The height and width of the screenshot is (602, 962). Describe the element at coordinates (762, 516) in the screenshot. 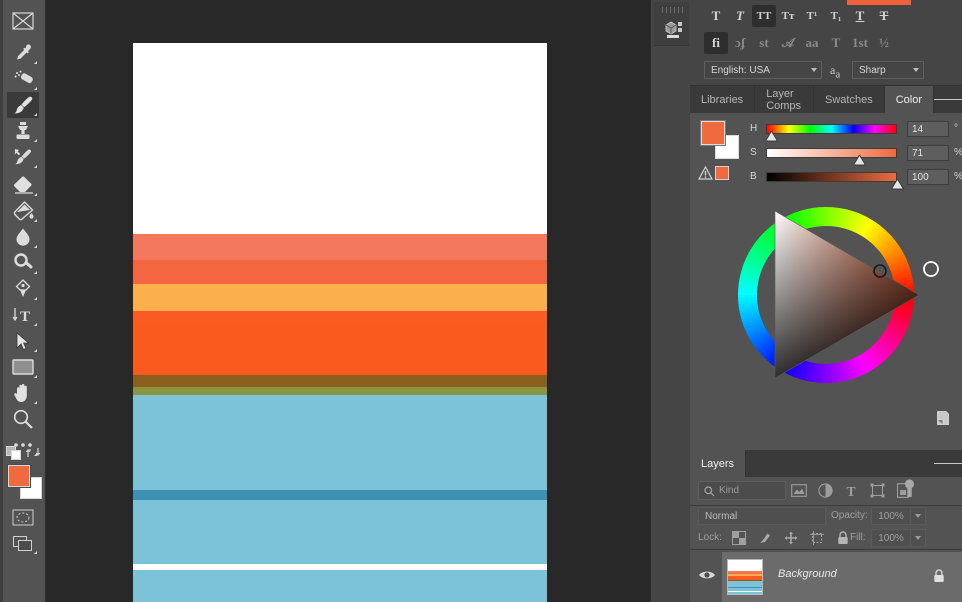

I see `blend-mode-select: Normal` at that location.